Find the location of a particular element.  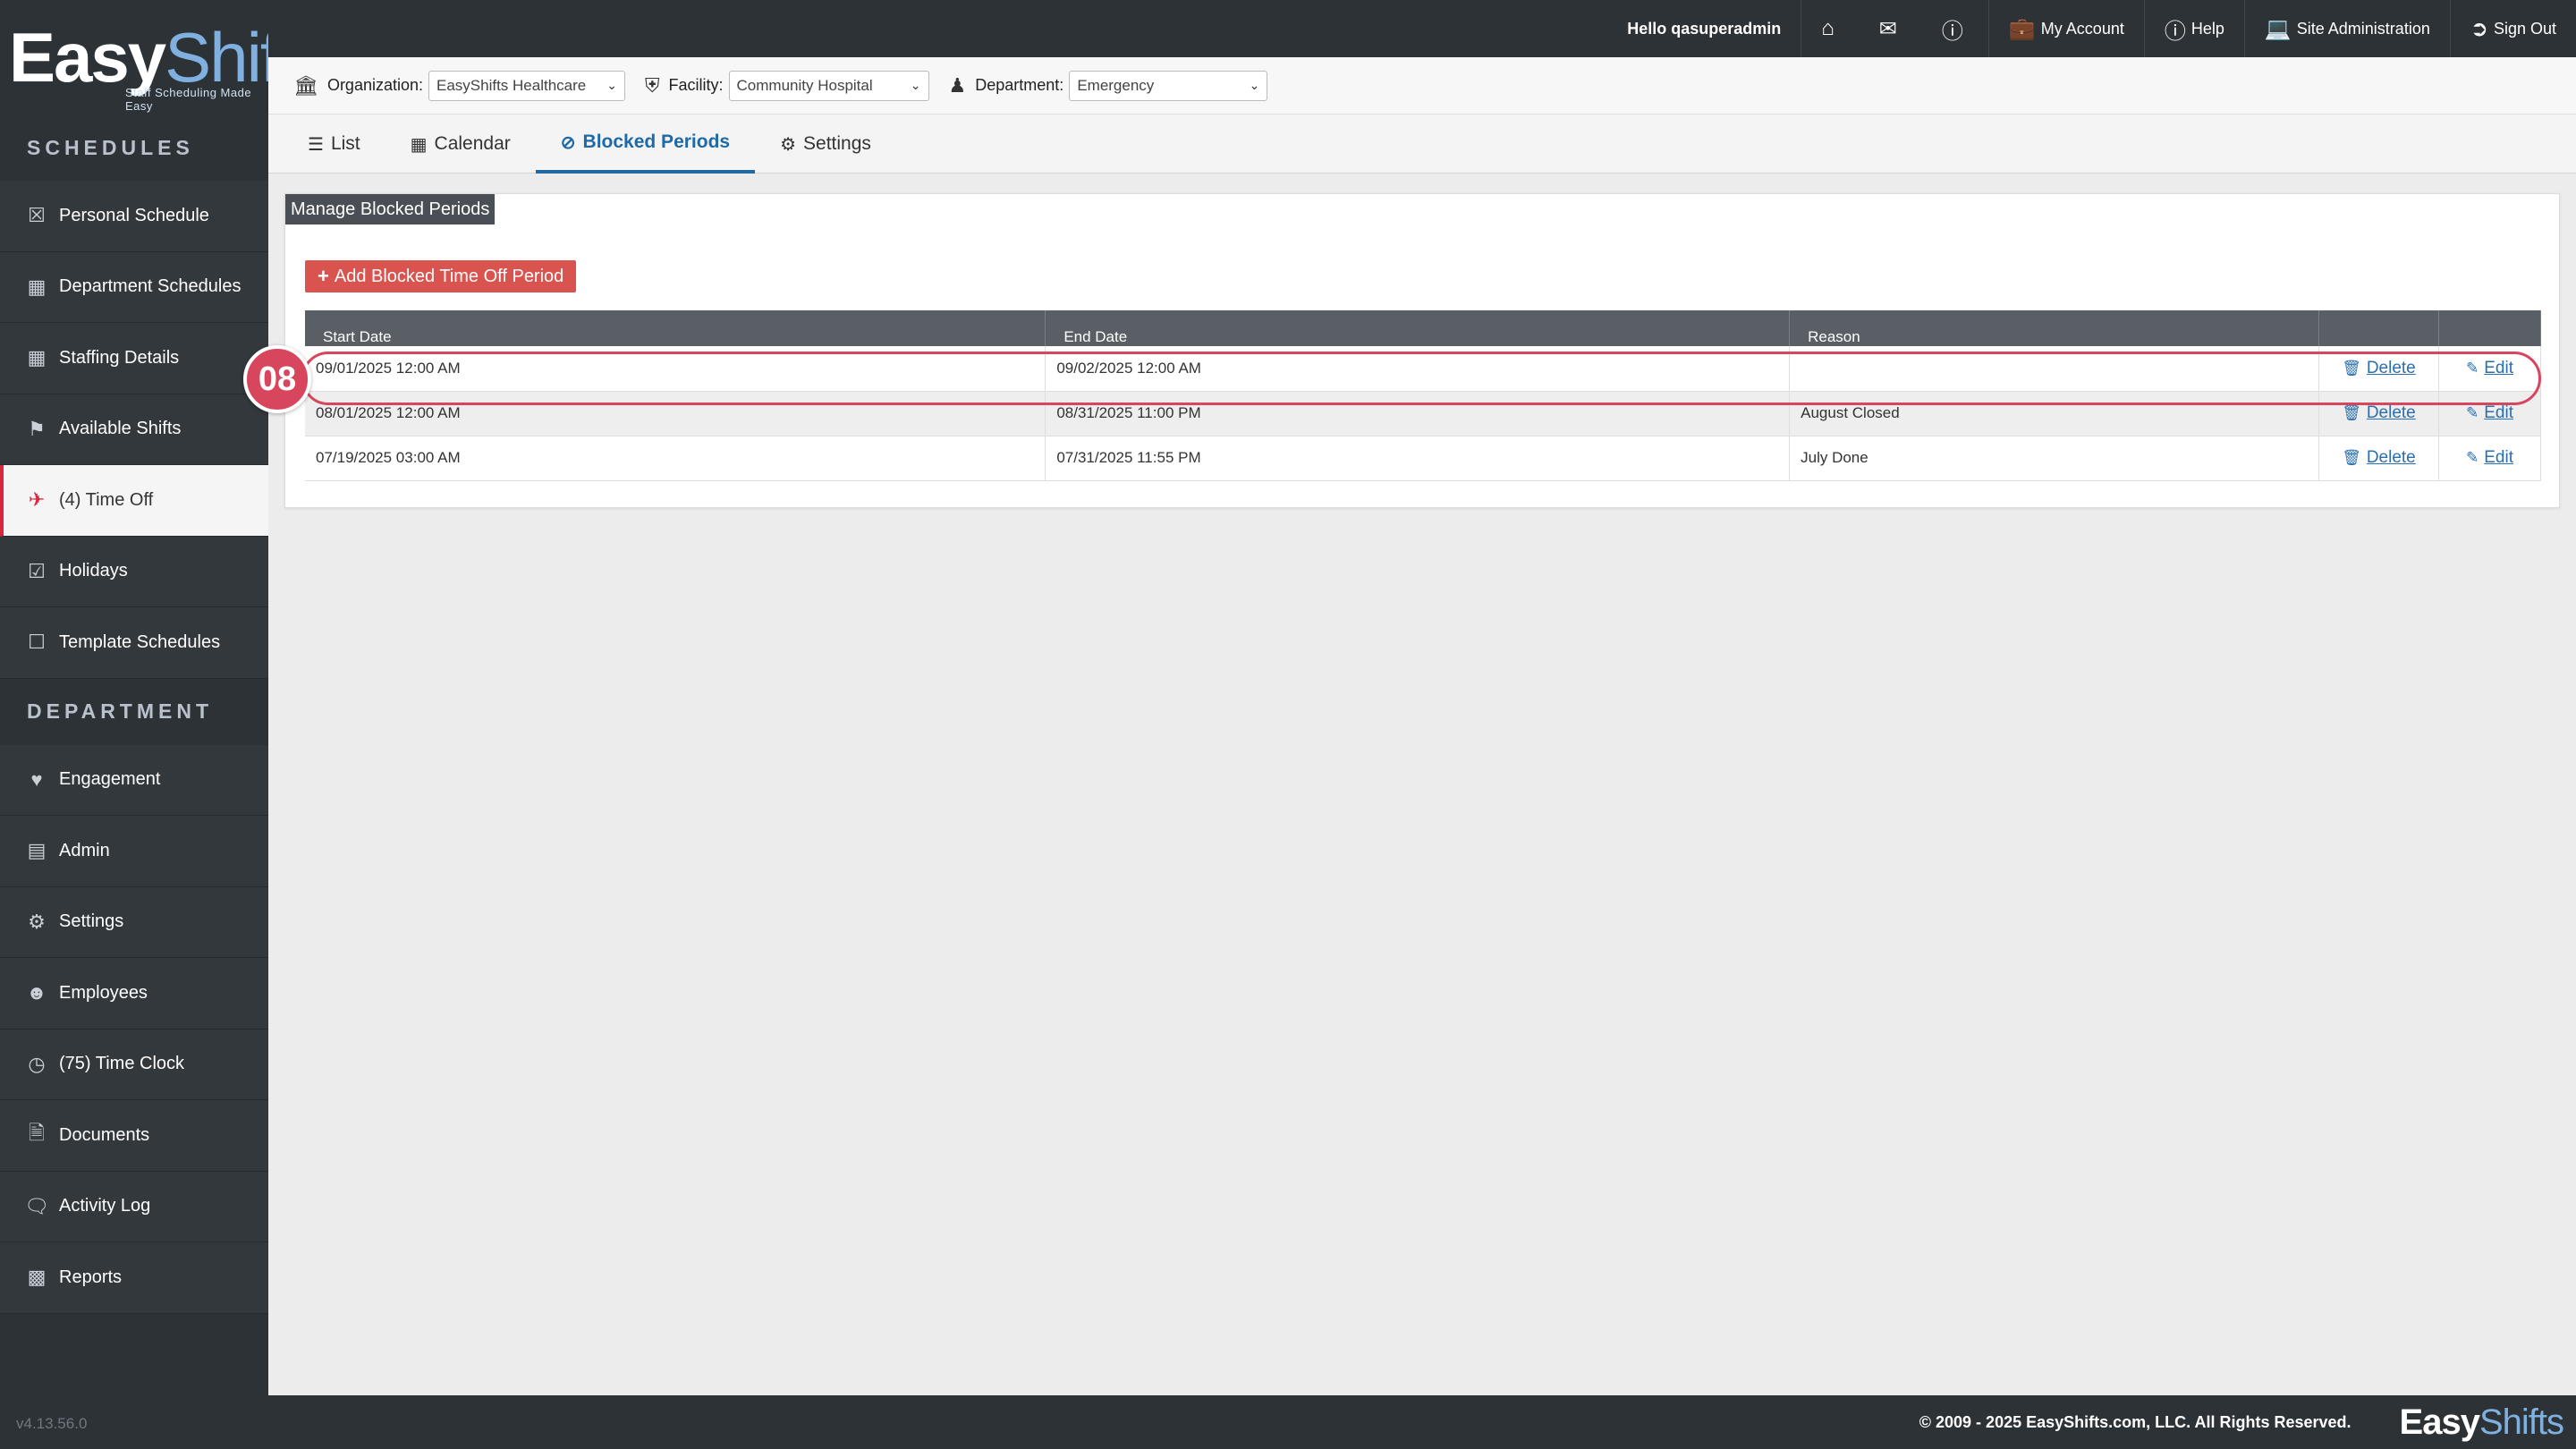

sidebar-item-staffing-details: ▦ Staffing Details is located at coordinates (134, 358).